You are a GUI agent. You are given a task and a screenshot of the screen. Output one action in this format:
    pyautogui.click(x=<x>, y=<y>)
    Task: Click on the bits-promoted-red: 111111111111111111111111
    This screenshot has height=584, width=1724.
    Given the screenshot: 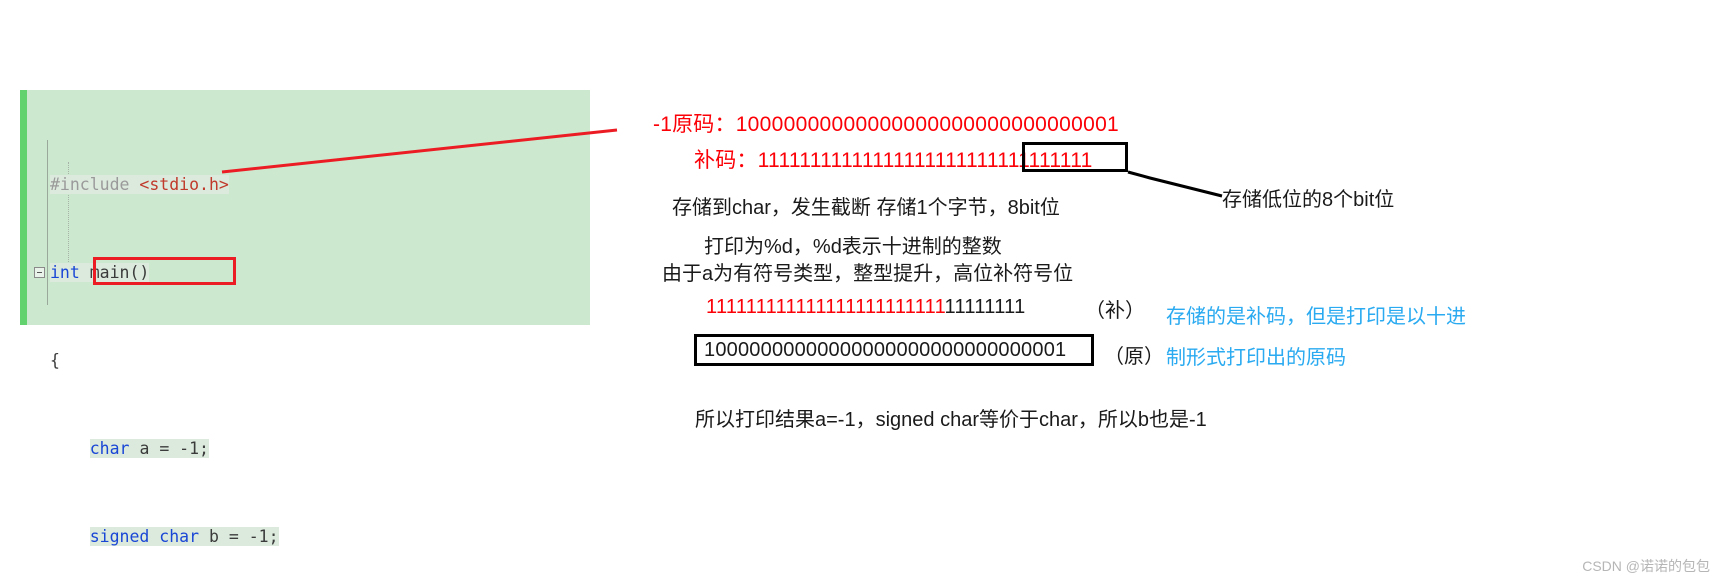 What is the action you would take?
    pyautogui.click(x=825, y=307)
    